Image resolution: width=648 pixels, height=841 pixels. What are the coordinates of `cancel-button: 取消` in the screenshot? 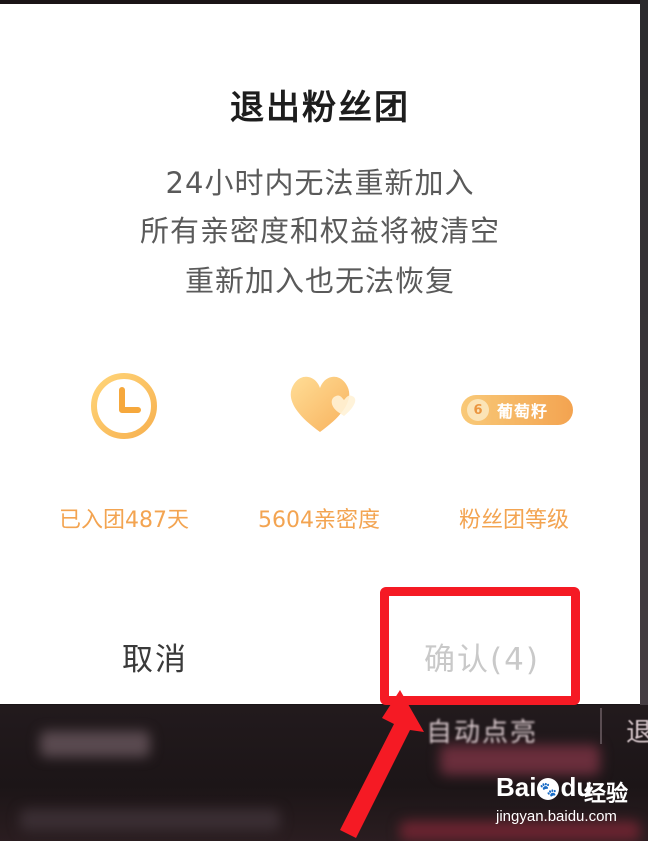 It's located at (155, 656).